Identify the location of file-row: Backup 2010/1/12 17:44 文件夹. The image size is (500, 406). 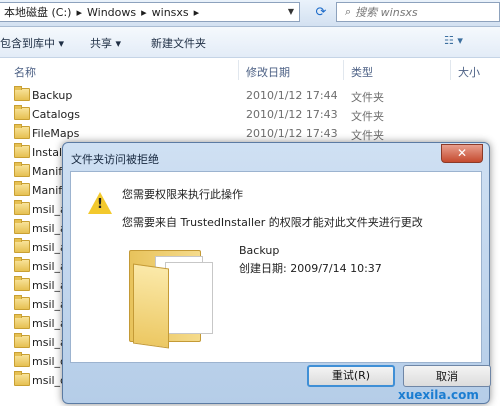
(250, 95).